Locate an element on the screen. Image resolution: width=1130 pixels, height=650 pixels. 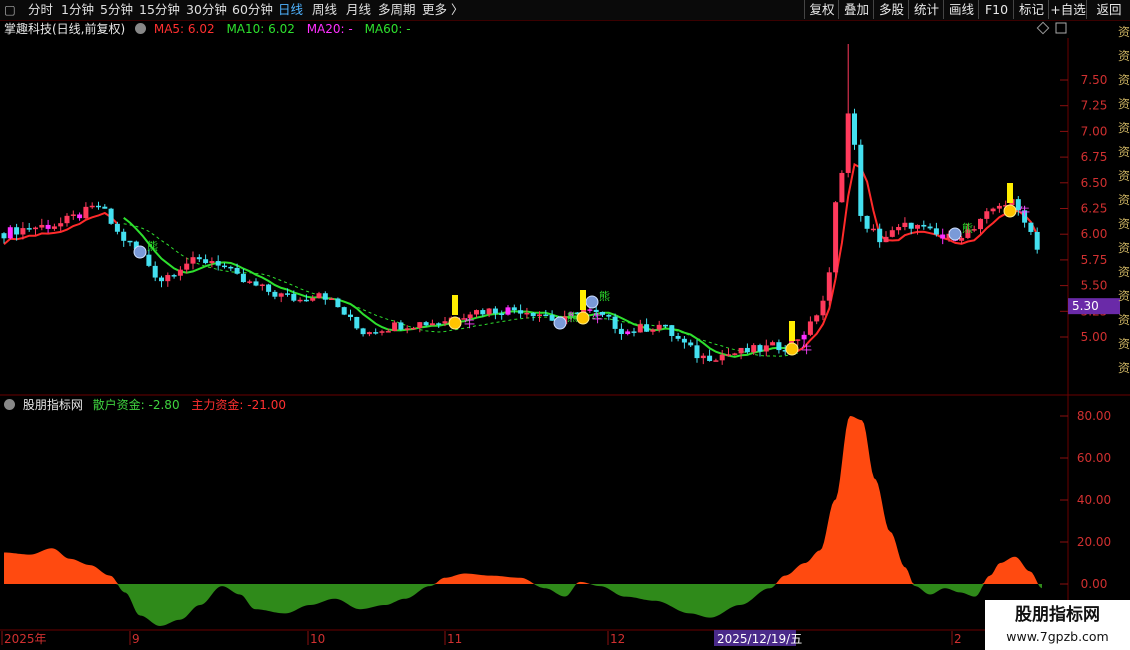
price-tick-label: 7.50 is located at coordinates (1094, 80).